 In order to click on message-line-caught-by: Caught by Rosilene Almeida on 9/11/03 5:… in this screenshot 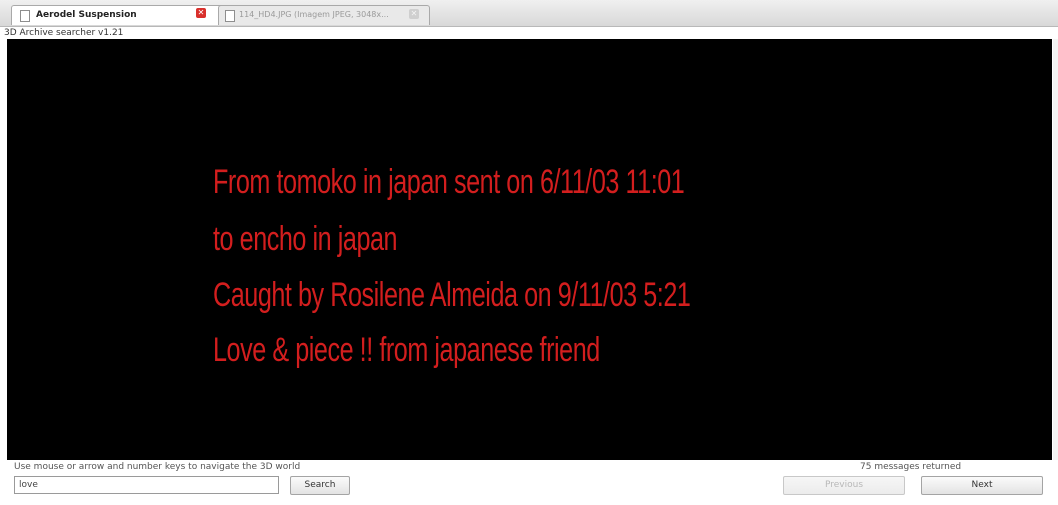, I will do `click(452, 295)`.